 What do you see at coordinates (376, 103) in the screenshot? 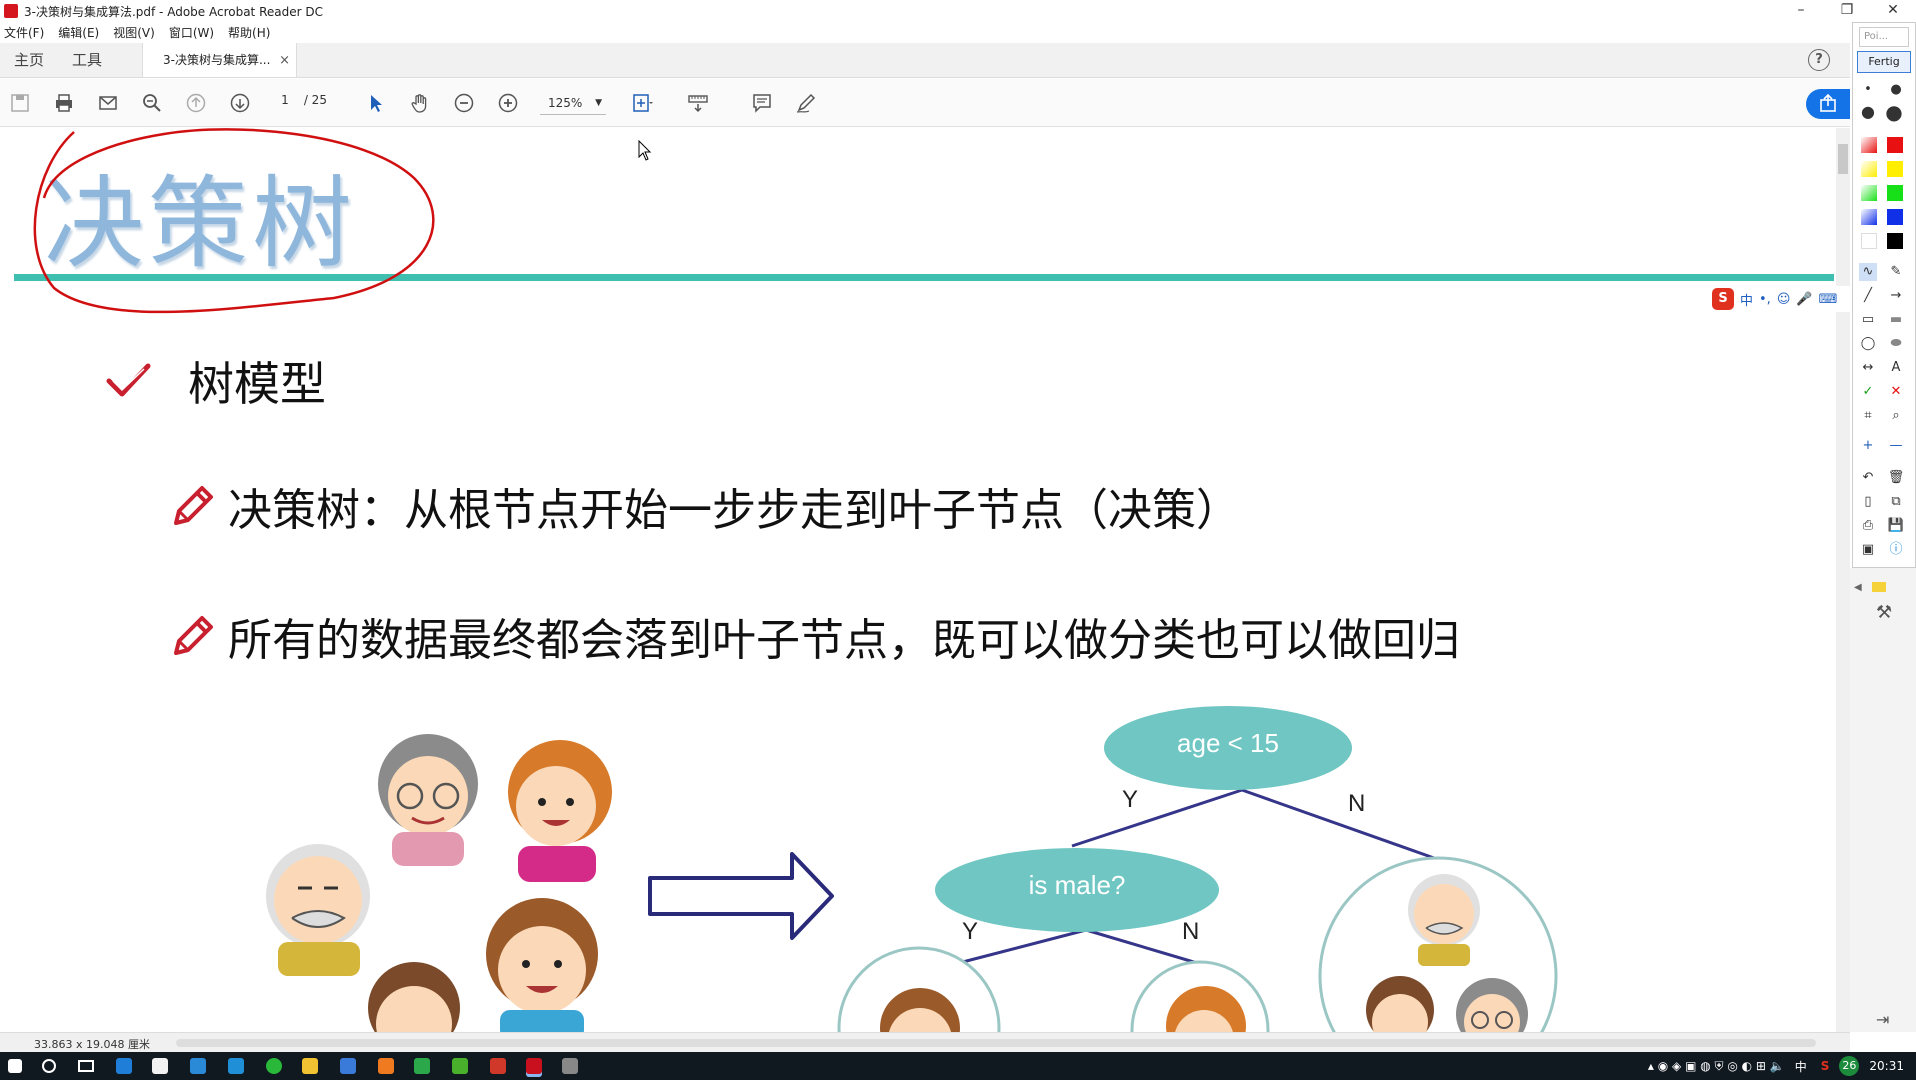
I see `select-cursor-icon` at bounding box center [376, 103].